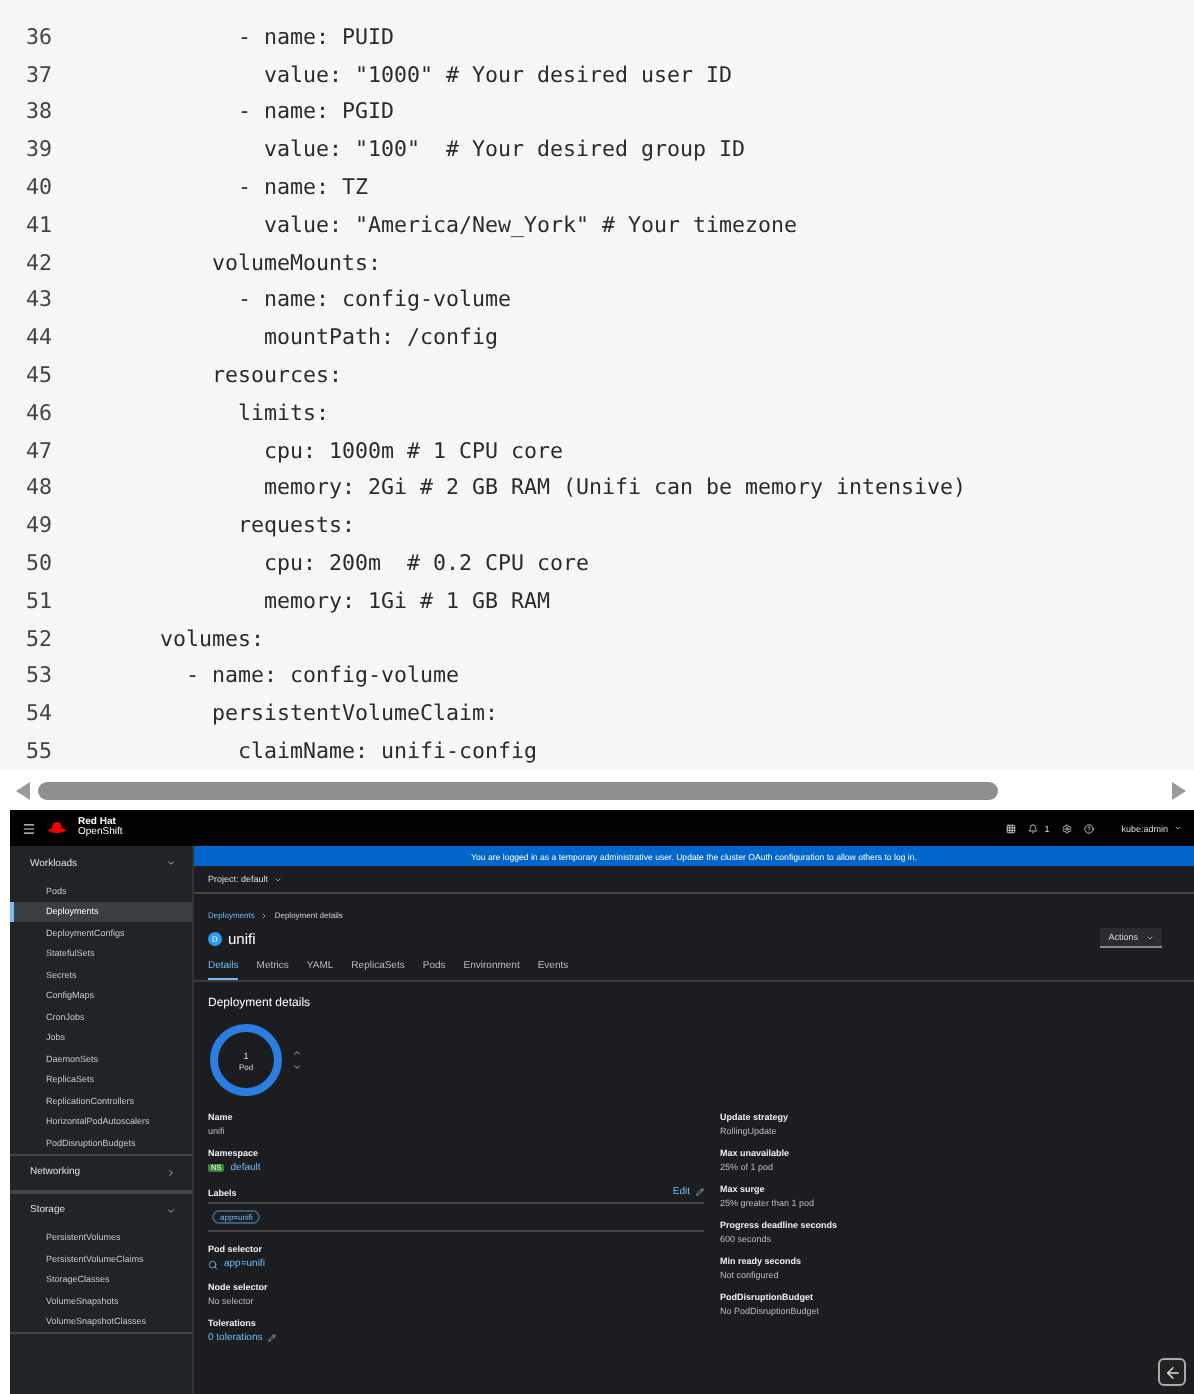  Describe the element at coordinates (315, 36) in the screenshot. I see `code-line: - name: PUID` at that location.